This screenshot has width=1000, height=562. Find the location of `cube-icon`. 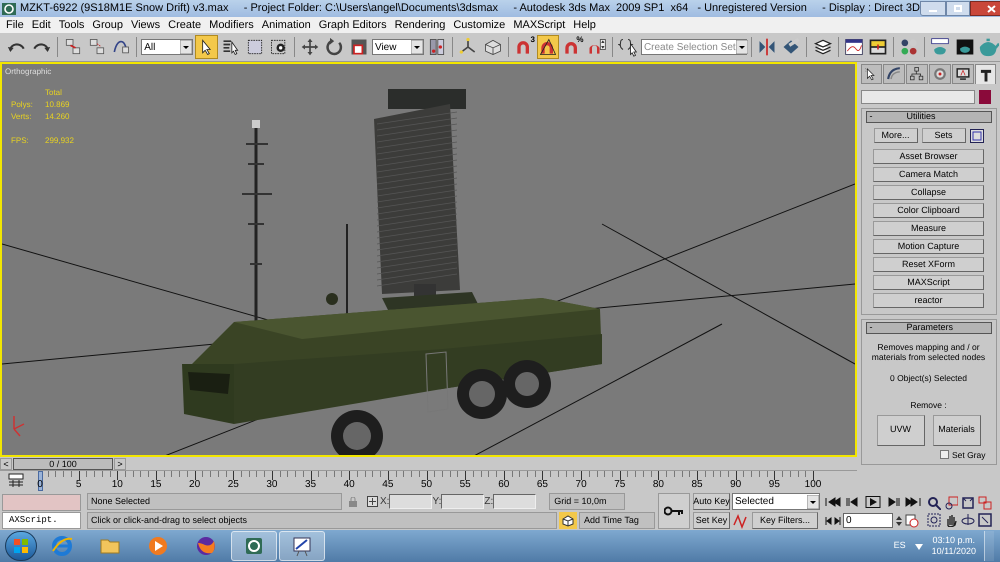

cube-icon is located at coordinates (568, 520).